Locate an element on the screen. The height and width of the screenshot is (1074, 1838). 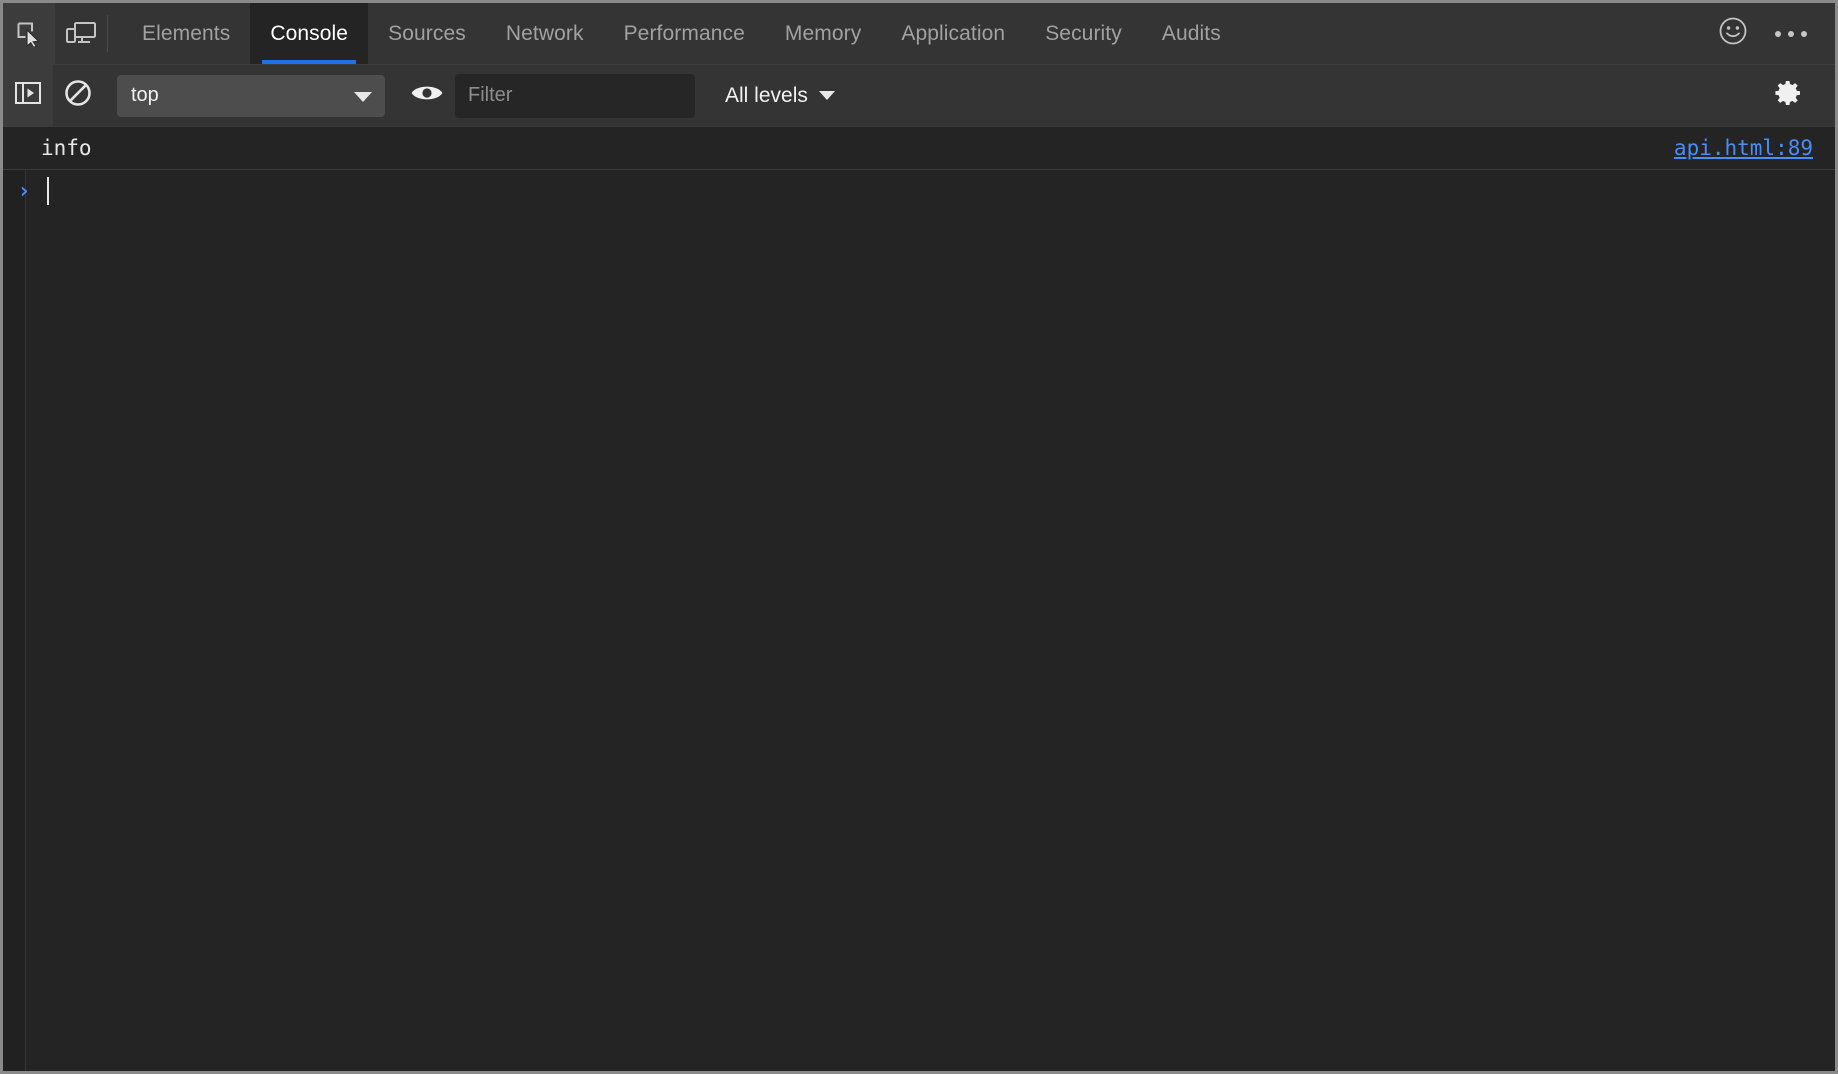
more-options-button is located at coordinates (1791, 34).